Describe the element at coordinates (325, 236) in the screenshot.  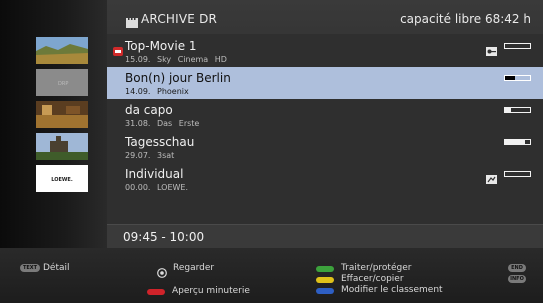
I see `time-range-panel: 09:45 - 10:00` at that location.